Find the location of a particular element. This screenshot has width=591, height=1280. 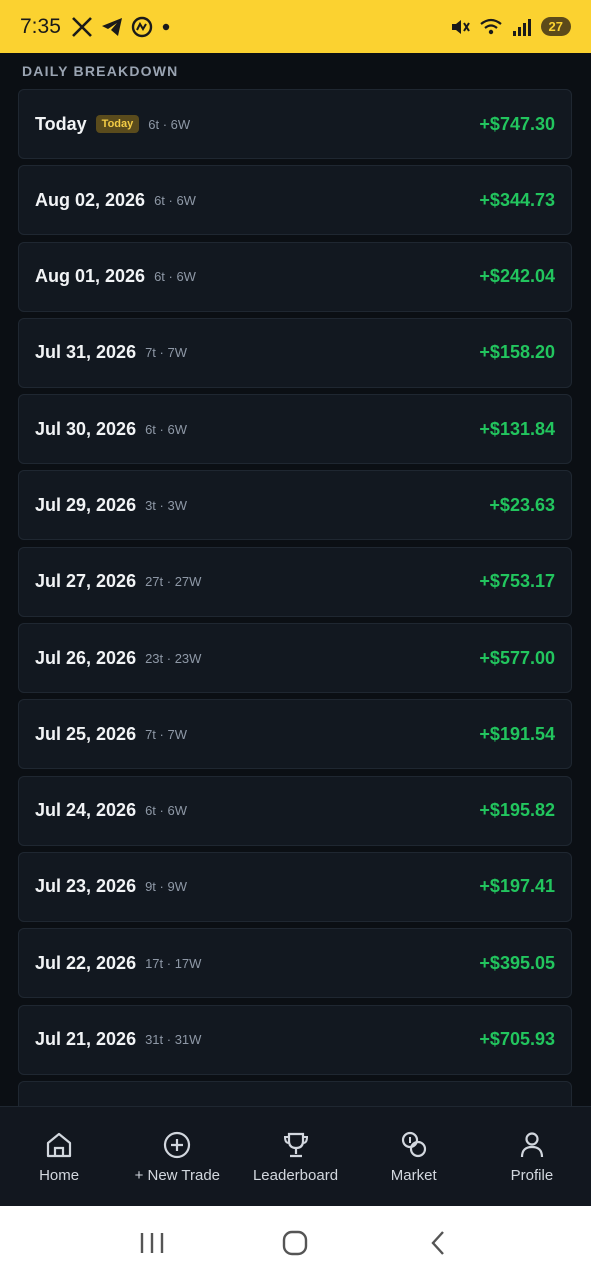

day-pnl: +$242.04 is located at coordinates (517, 276).